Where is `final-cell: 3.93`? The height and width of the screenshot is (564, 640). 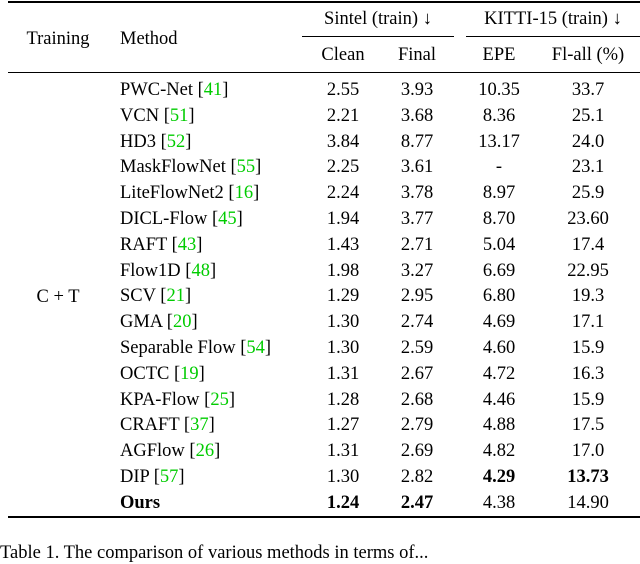 final-cell: 3.93 is located at coordinates (417, 90).